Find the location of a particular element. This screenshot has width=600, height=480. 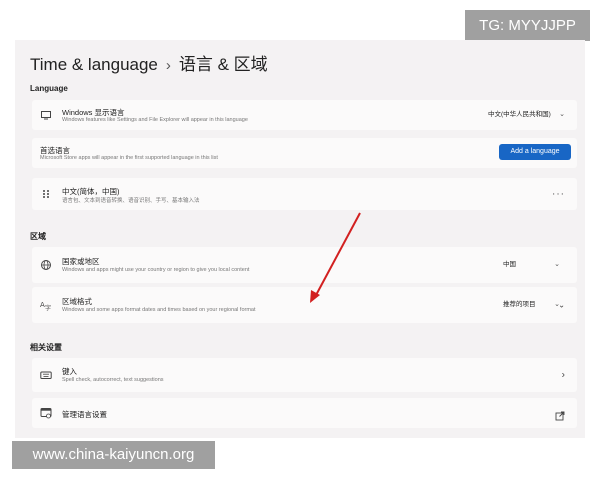

watermark: www.china-kaiyuncn.org is located at coordinates (113, 455).